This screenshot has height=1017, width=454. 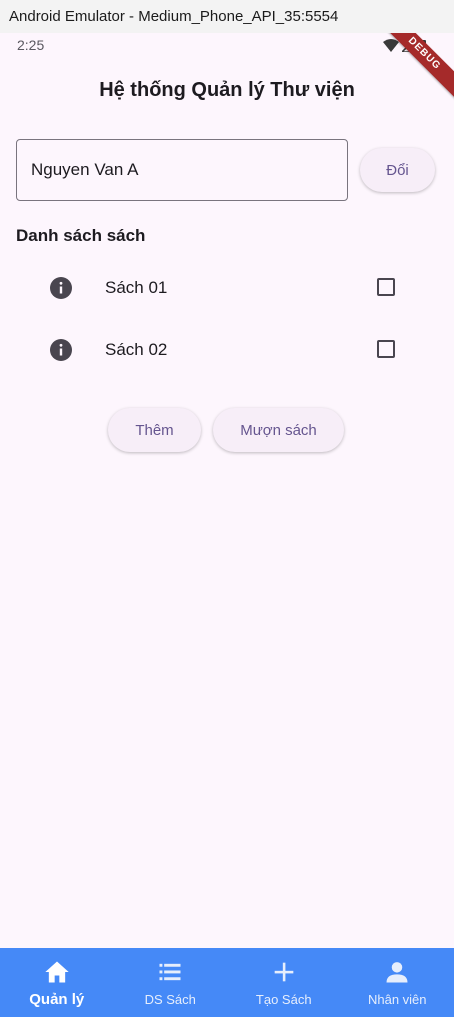 I want to click on nav-label: Nhân viên, so click(x=397, y=999).